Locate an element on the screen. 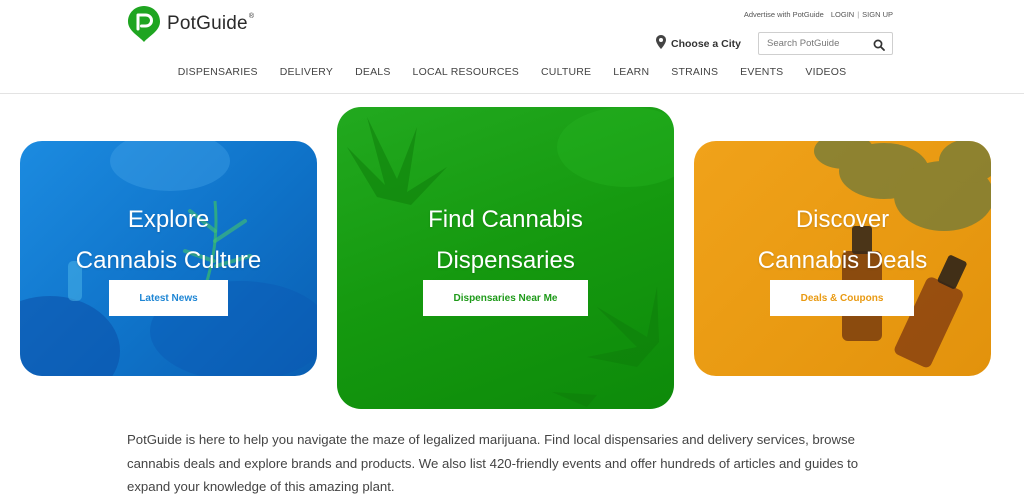 The height and width of the screenshot is (504, 1024). discover-deals-card: Discover Cannabis Deals Deals & Coupons is located at coordinates (842, 258).